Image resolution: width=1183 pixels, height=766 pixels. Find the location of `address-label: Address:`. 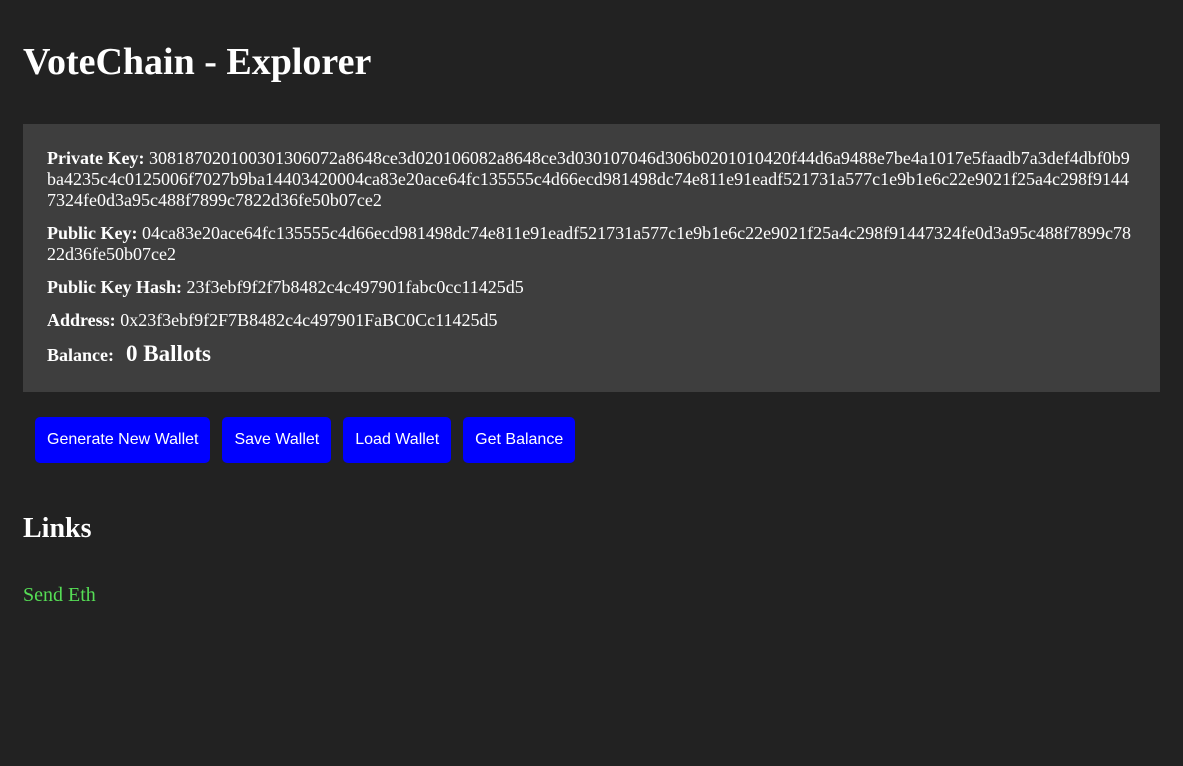

address-label: Address: is located at coordinates (81, 320).